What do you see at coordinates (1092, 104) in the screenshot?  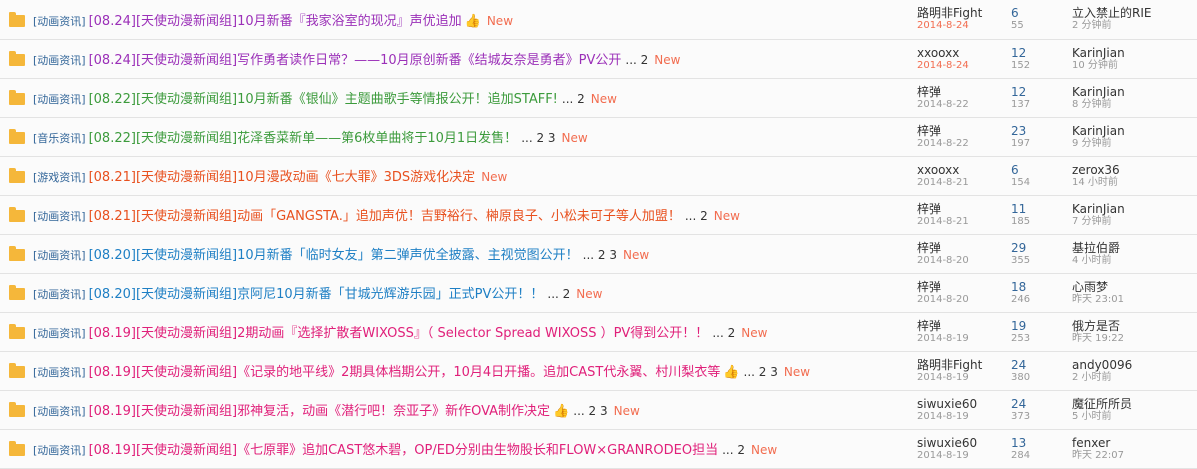 I see `last-post-time: 8 分钟前` at bounding box center [1092, 104].